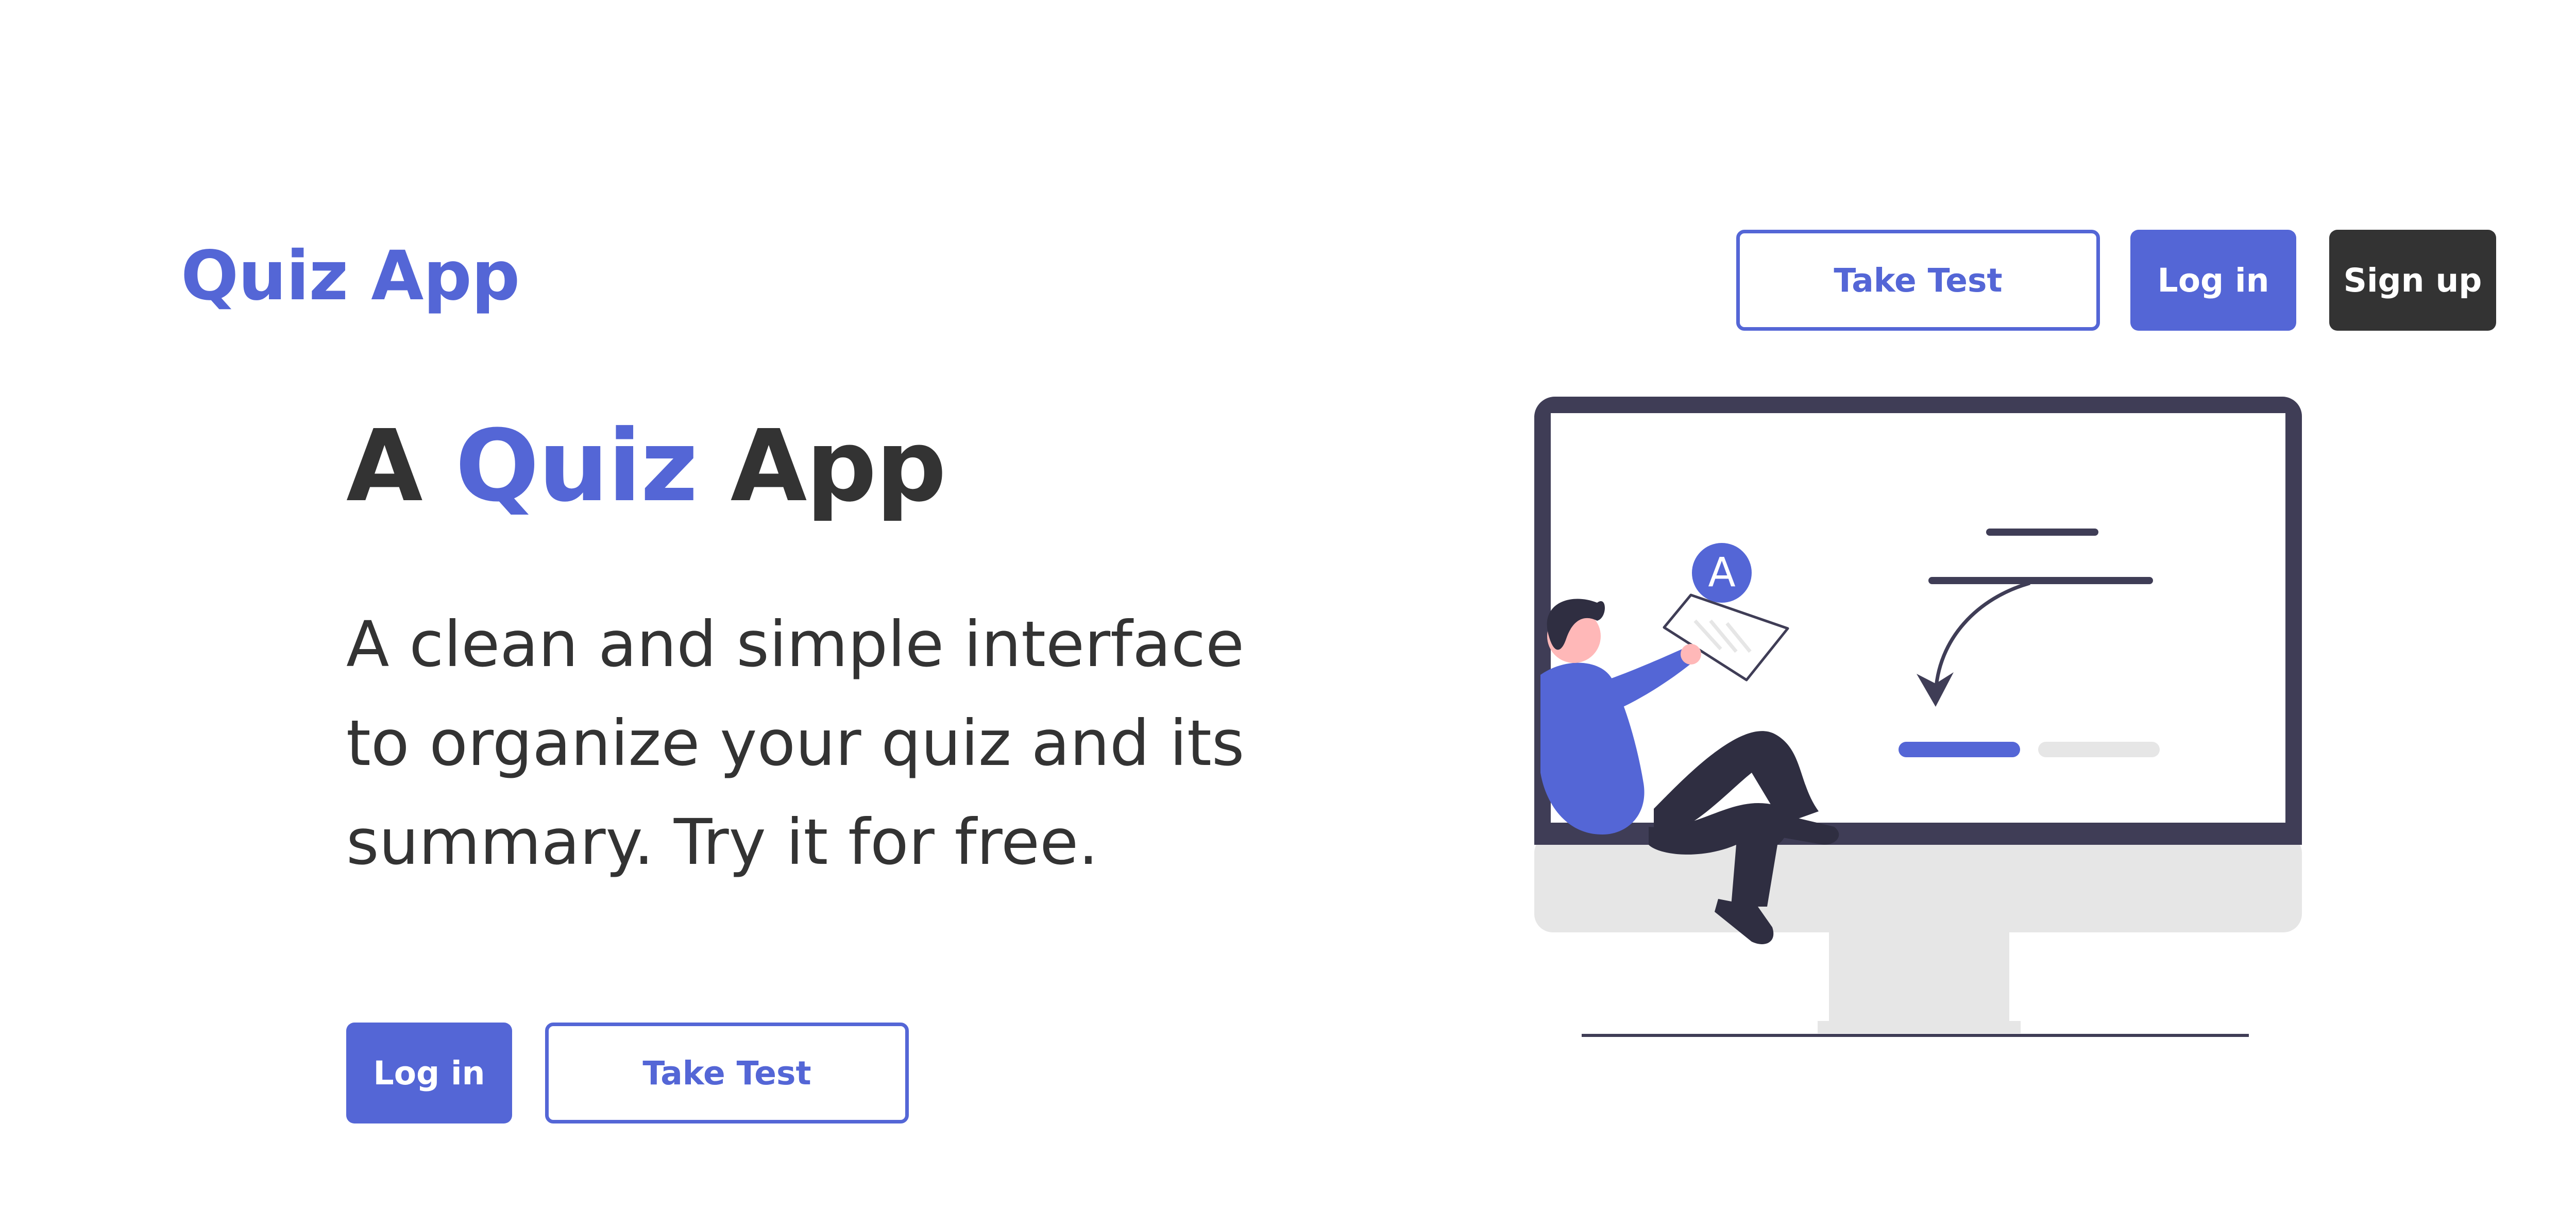 This screenshot has width=2576, height=1226. I want to click on monitor-screen, so click(1918, 618).